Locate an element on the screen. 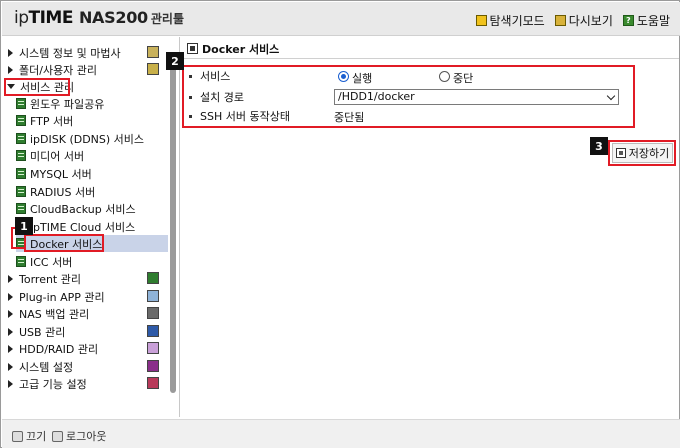  help-icon: ? is located at coordinates (628, 20).